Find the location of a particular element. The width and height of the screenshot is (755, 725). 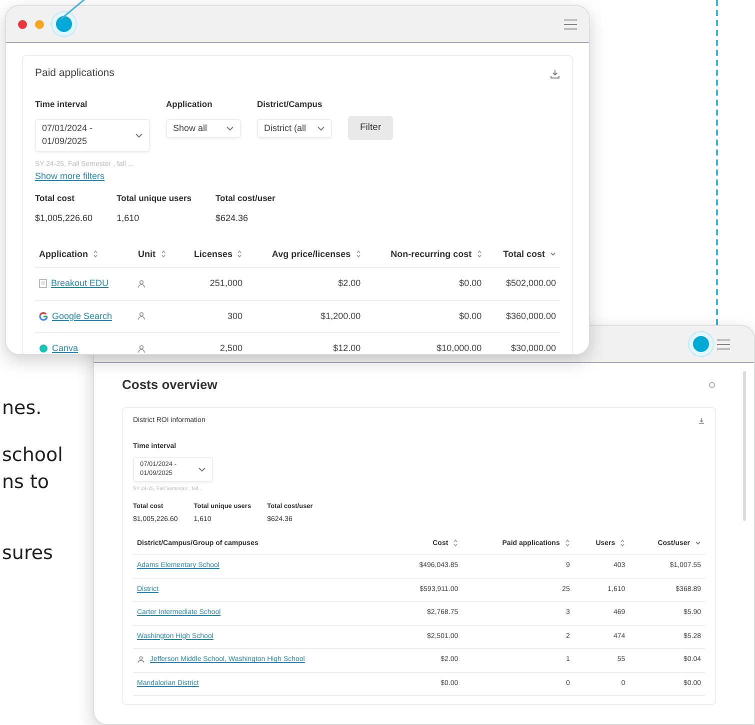

total-value: 1,610 is located at coordinates (128, 219).